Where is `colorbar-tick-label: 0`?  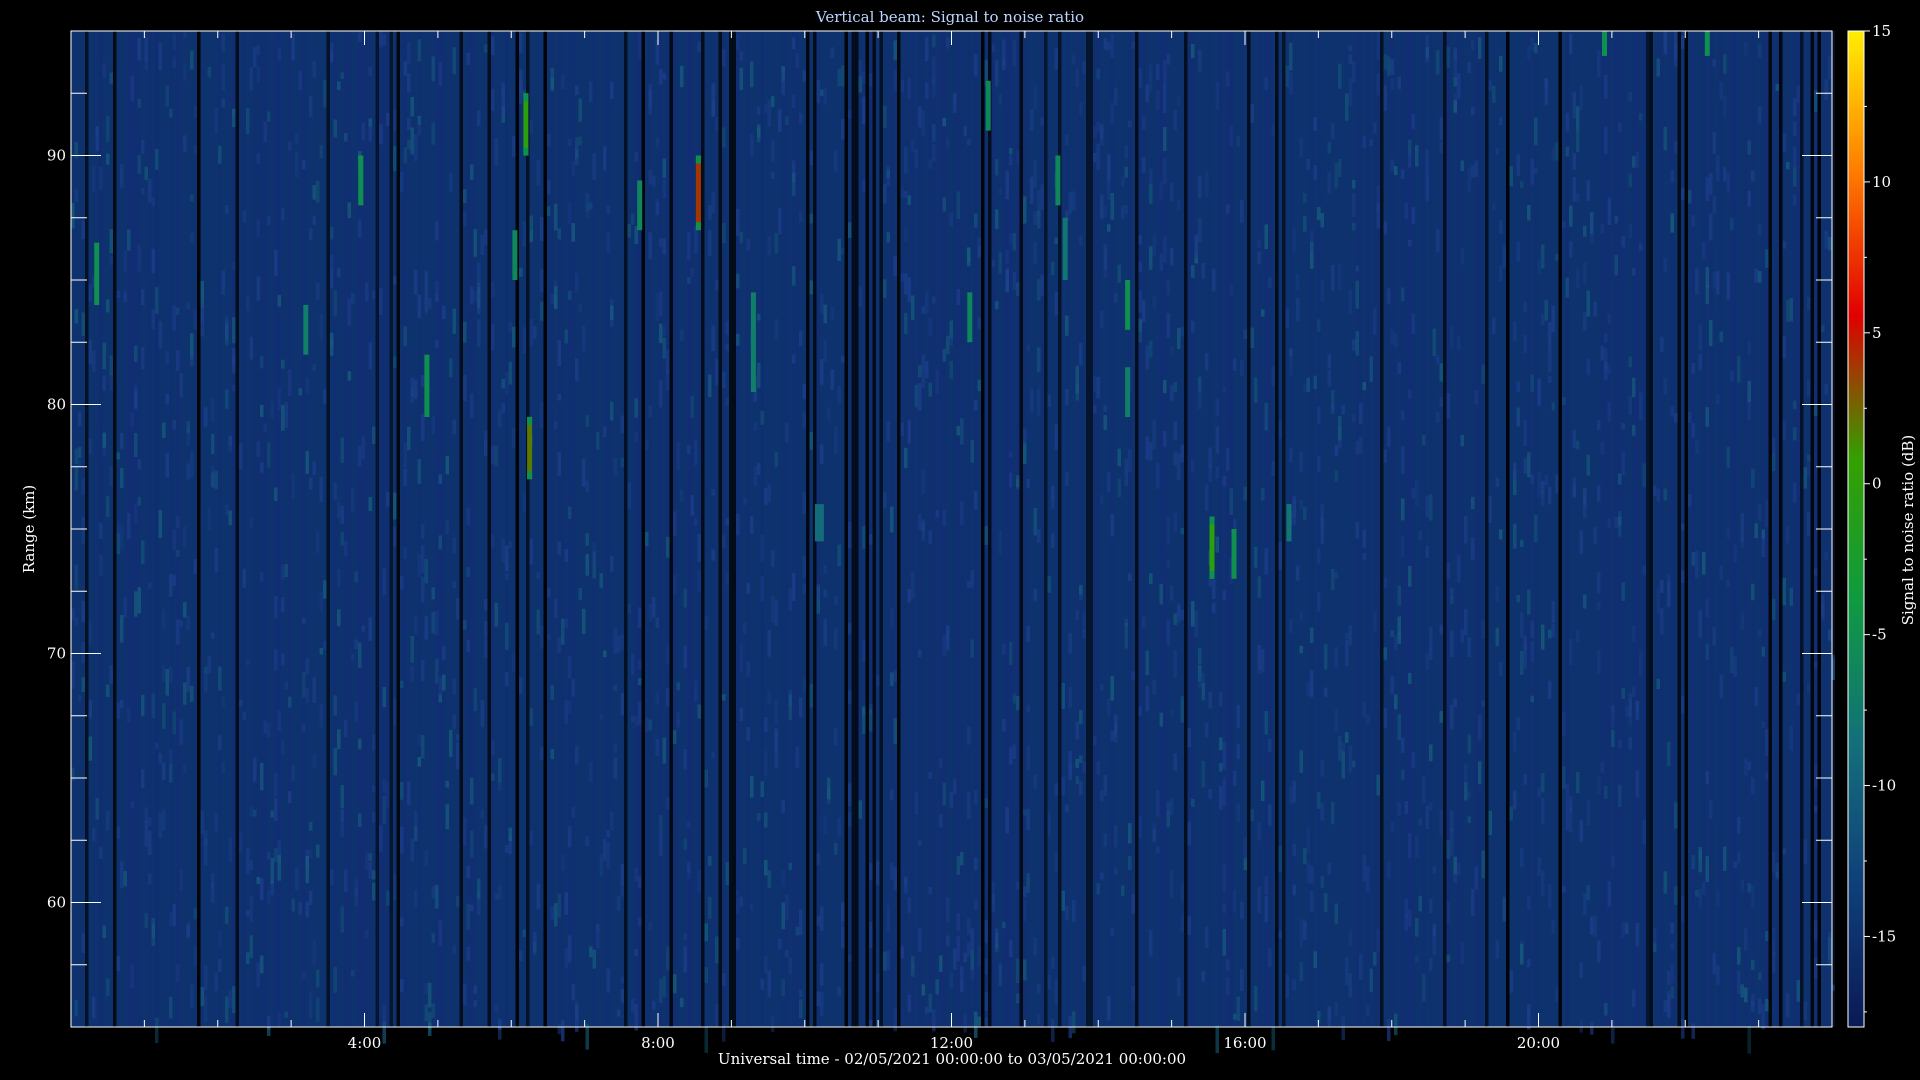
colorbar-tick-label: 0 is located at coordinates (1877, 484).